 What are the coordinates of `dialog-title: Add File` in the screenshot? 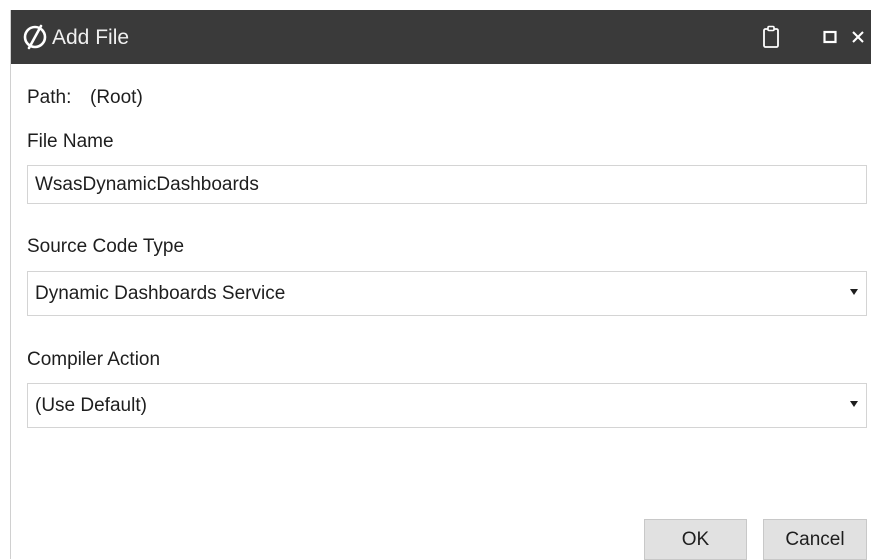 It's located at (91, 37).